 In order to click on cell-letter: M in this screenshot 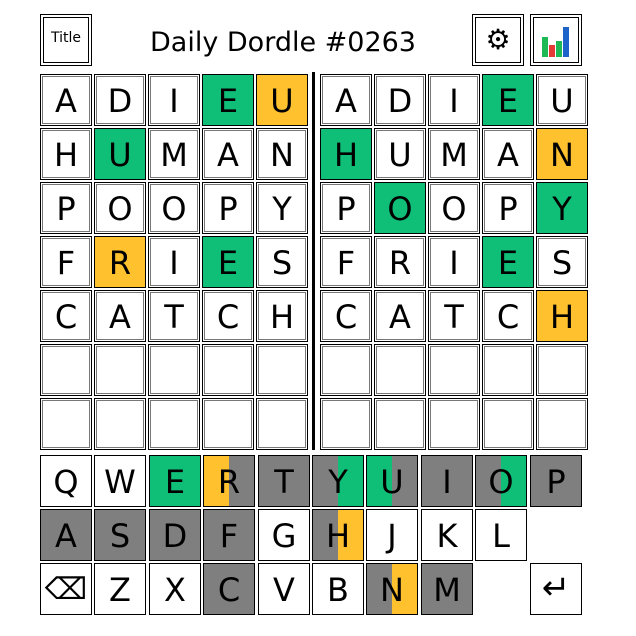, I will do `click(174, 155)`.